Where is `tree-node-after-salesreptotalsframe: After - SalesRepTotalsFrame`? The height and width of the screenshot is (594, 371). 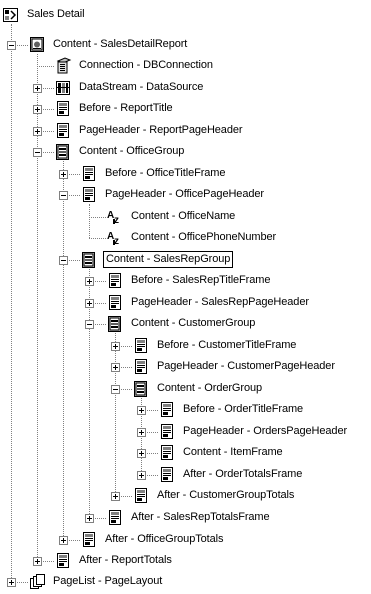 tree-node-after-salesreptotalsframe: After - SalesRepTotalsFrame is located at coordinates (185, 518).